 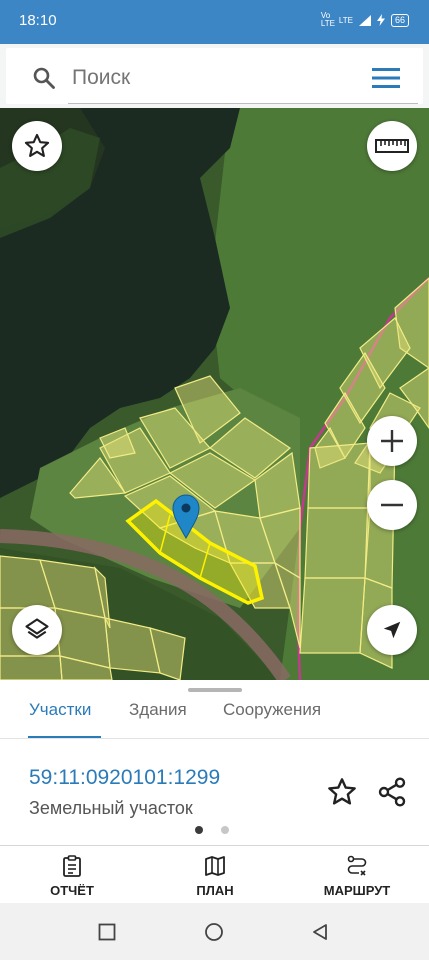 What do you see at coordinates (44, 78) in the screenshot?
I see `search-icon` at bounding box center [44, 78].